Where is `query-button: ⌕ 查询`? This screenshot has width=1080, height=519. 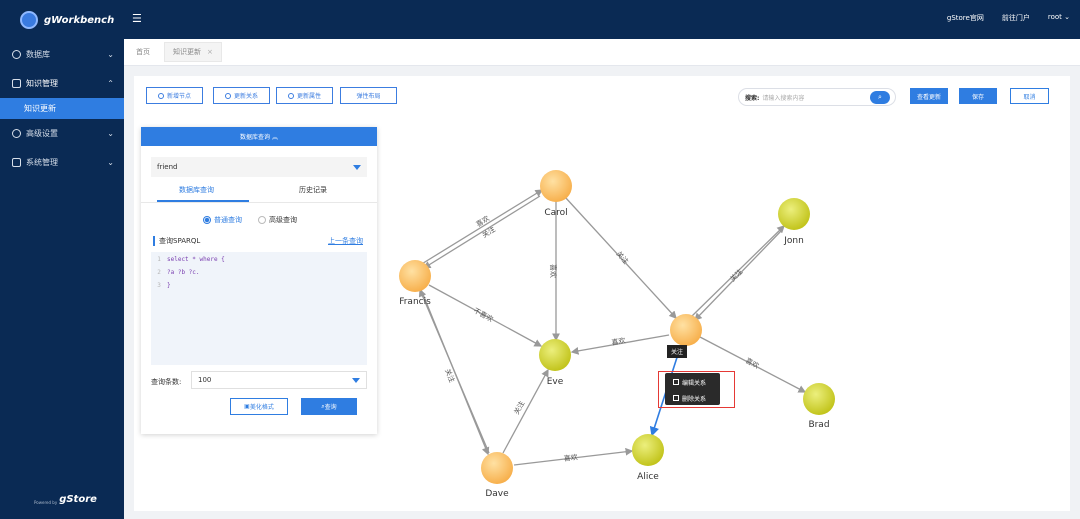 query-button: ⌕ 查询 is located at coordinates (329, 406).